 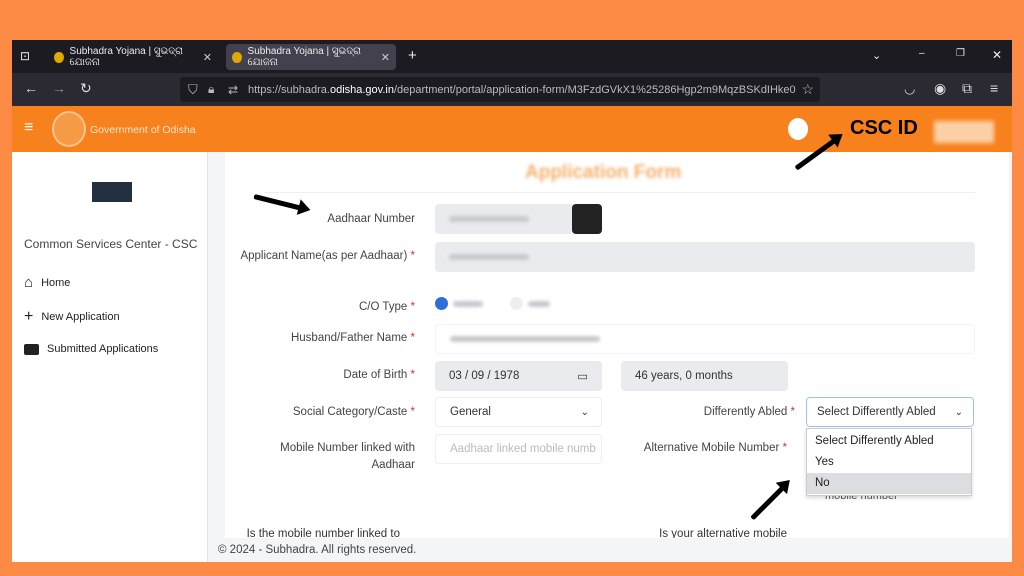 I want to click on divider, so click(x=620, y=192).